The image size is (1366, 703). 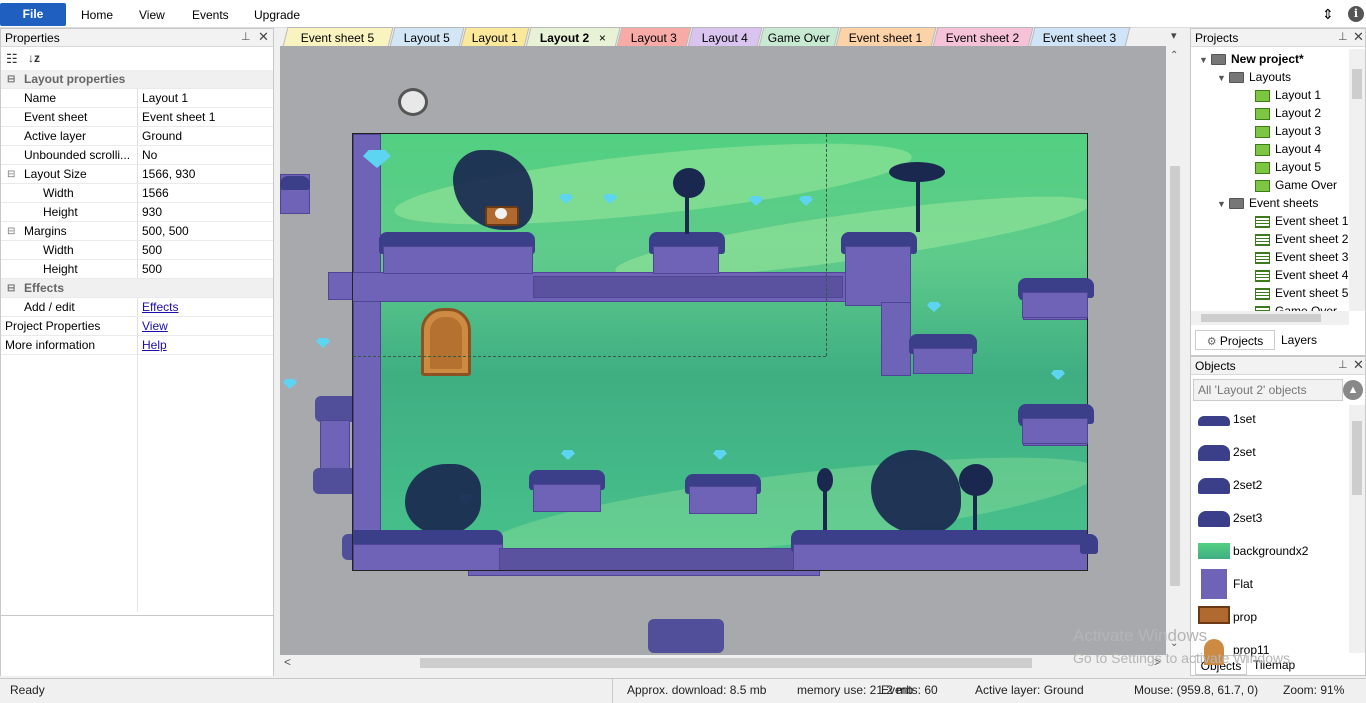 What do you see at coordinates (155, 326) in the screenshot?
I see `property-link: View` at bounding box center [155, 326].